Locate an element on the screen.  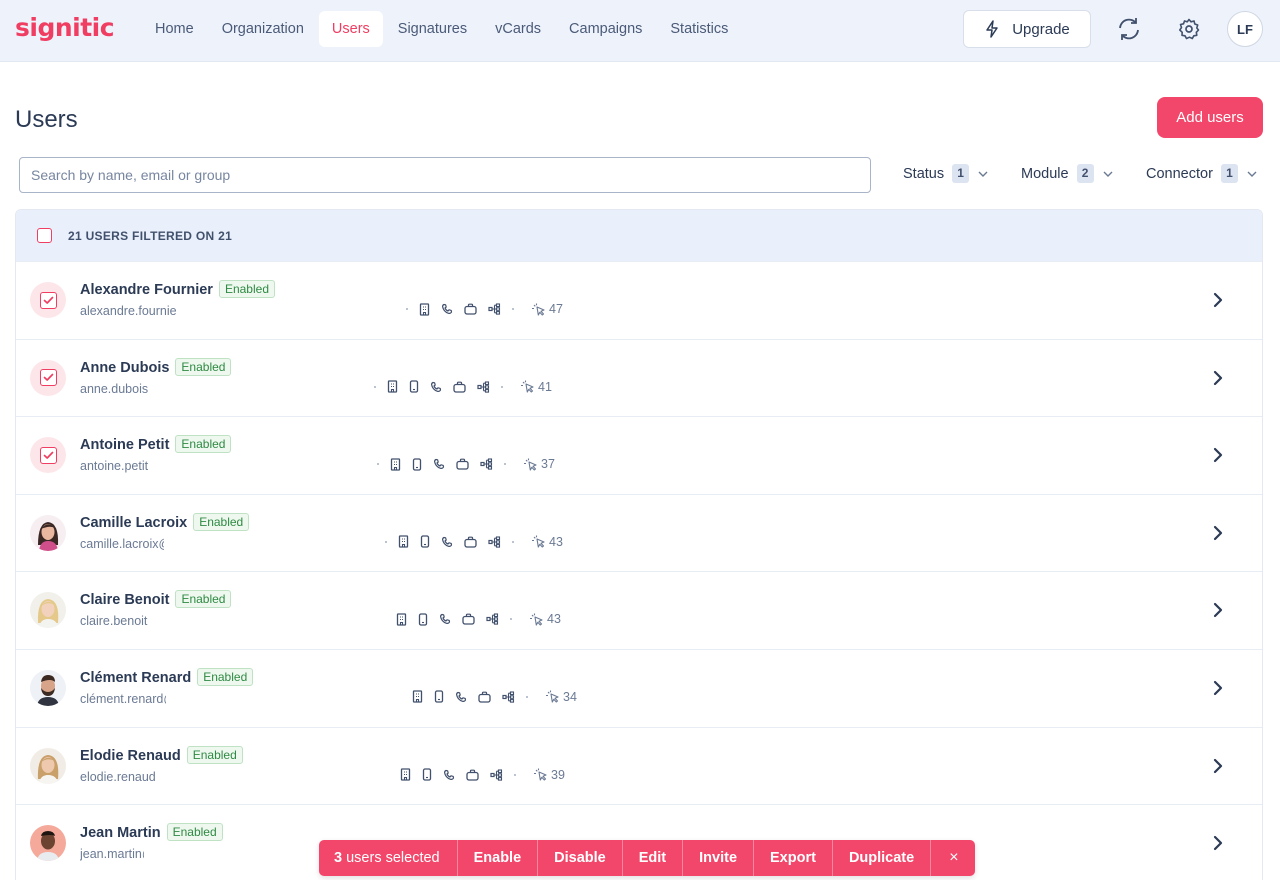
filter-count-badge: 1 is located at coordinates (1229, 173).